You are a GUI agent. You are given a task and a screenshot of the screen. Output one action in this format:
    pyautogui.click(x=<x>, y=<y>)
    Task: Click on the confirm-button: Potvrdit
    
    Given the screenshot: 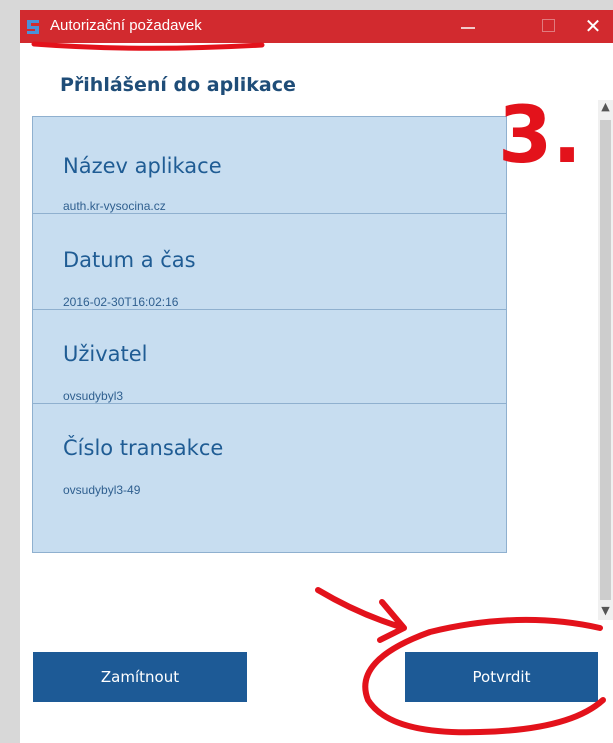 What is the action you would take?
    pyautogui.click(x=501, y=677)
    